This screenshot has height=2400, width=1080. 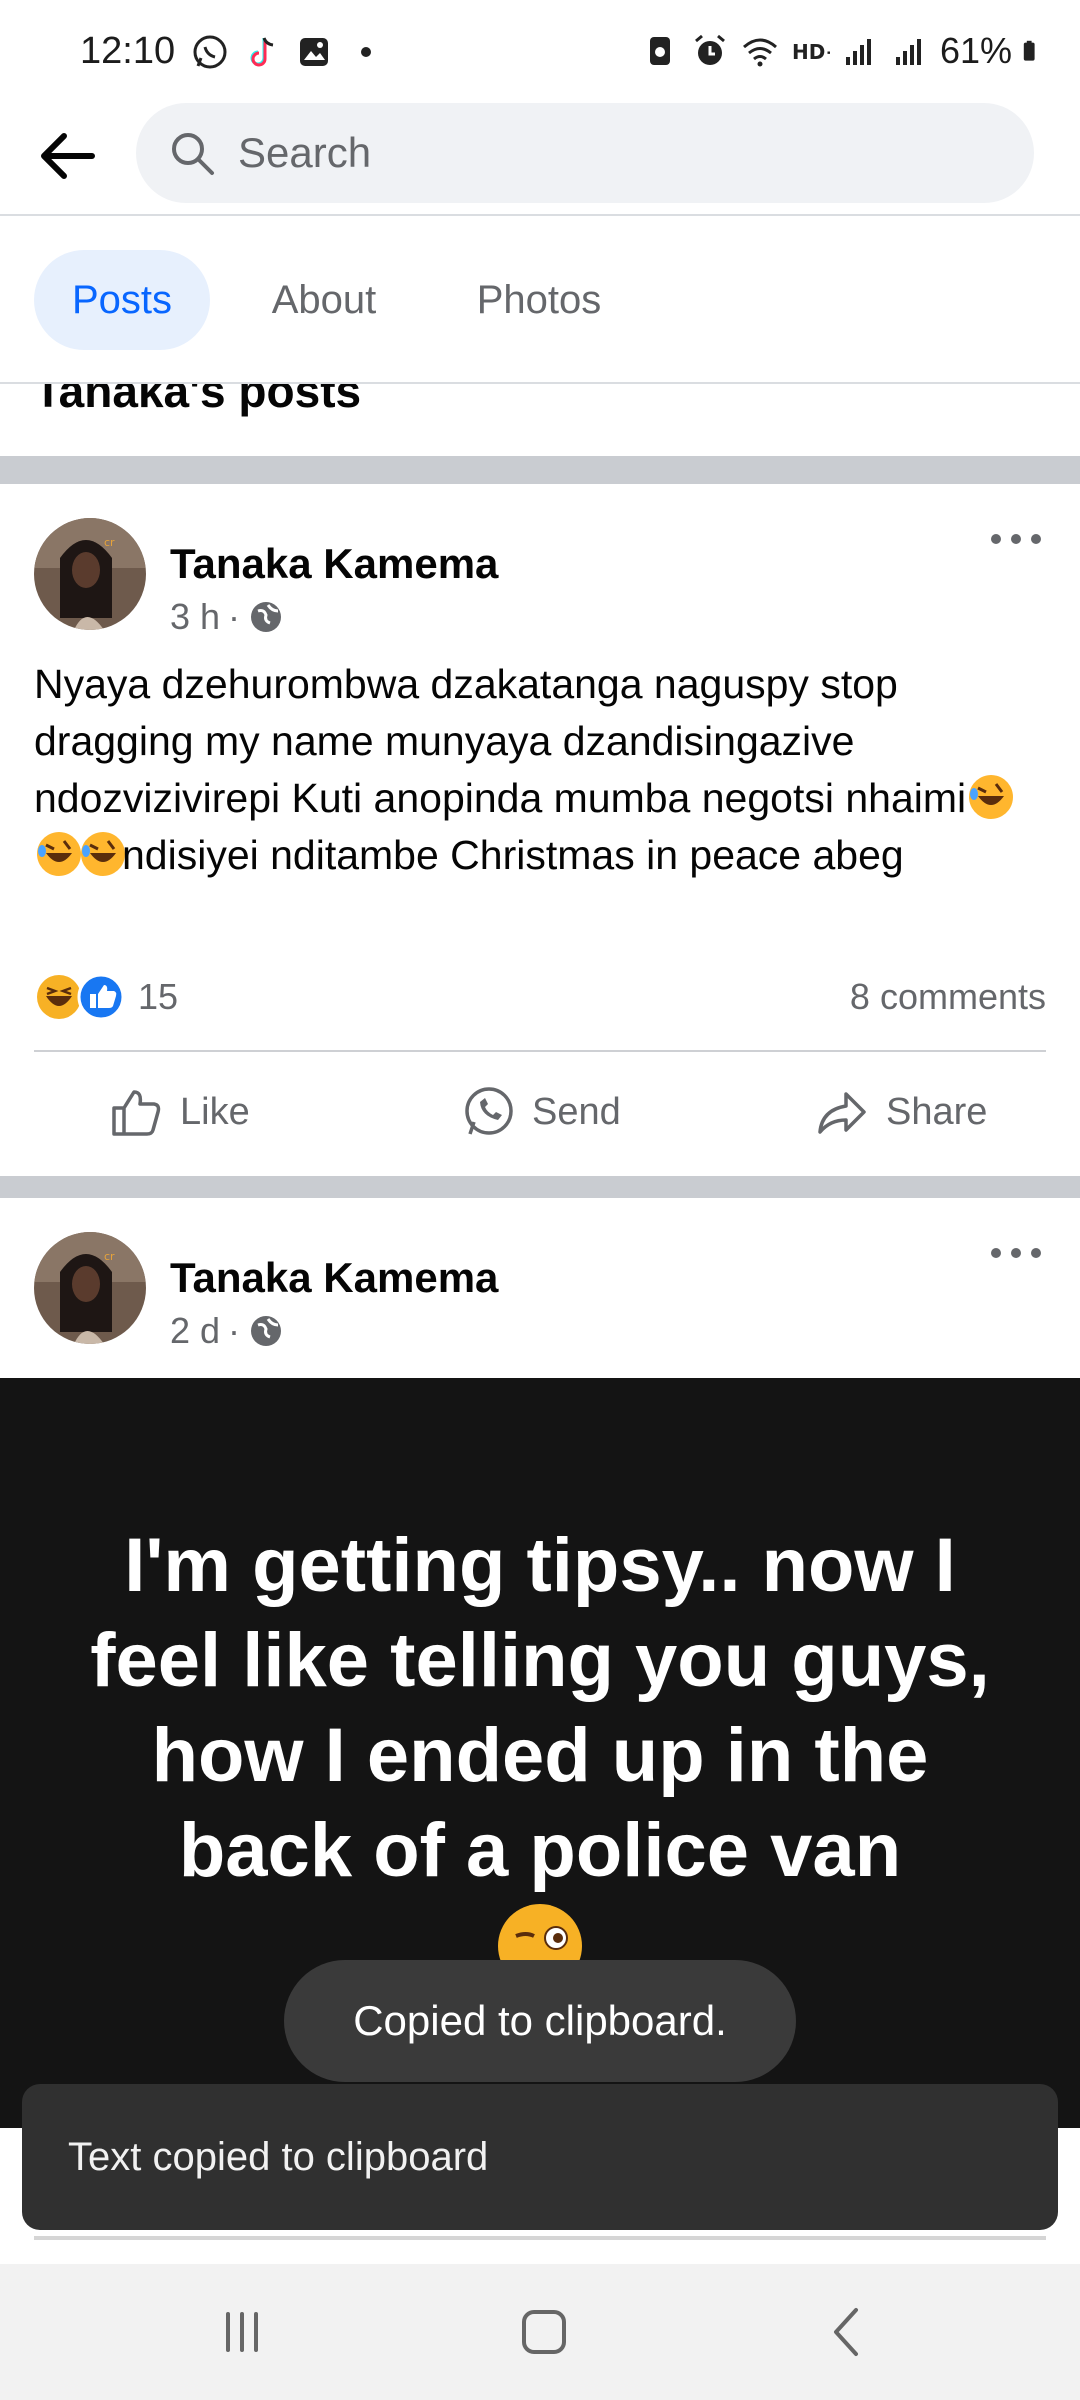 What do you see at coordinates (195, 1330) in the screenshot?
I see `post-time: 2 d` at bounding box center [195, 1330].